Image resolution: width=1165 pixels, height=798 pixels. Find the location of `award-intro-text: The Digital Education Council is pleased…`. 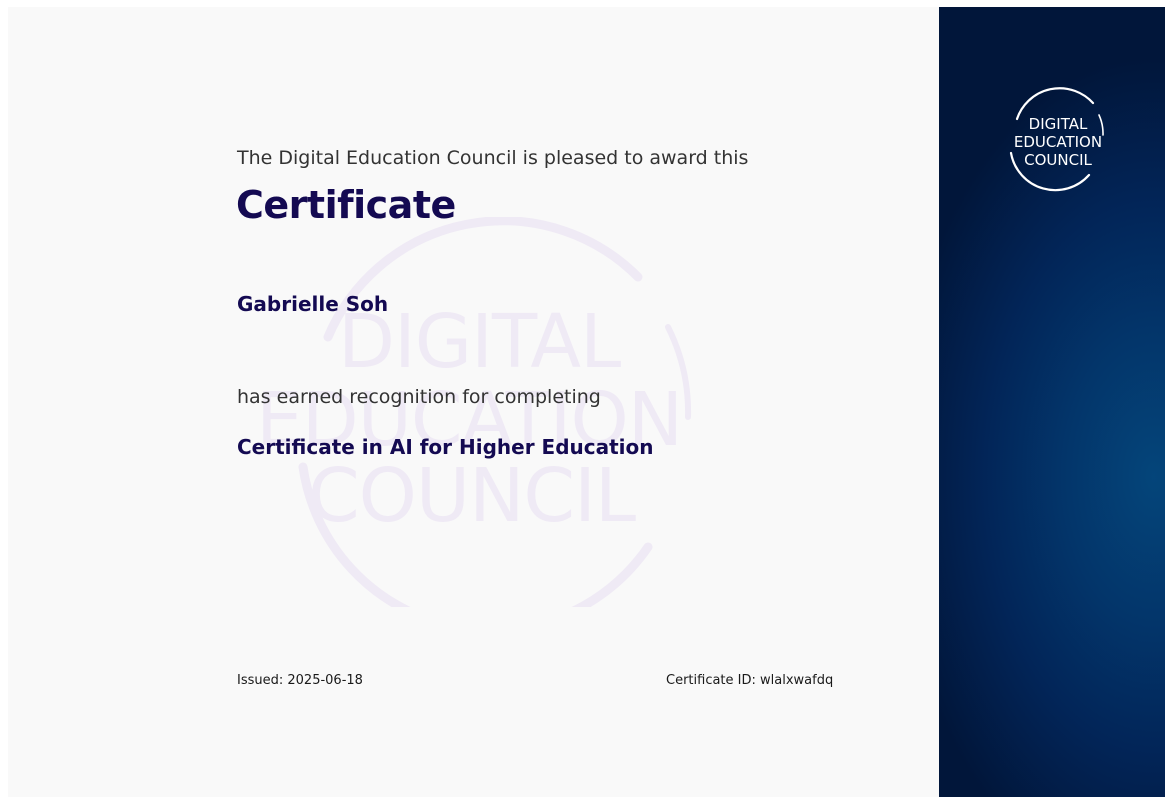

award-intro-text: The Digital Education Council is pleased… is located at coordinates (493, 158).